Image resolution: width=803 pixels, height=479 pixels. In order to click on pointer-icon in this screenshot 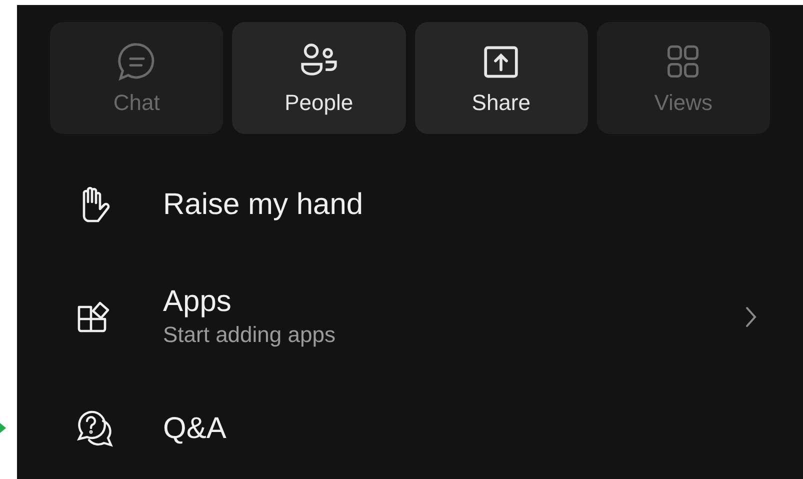, I will do `click(3, 428)`.